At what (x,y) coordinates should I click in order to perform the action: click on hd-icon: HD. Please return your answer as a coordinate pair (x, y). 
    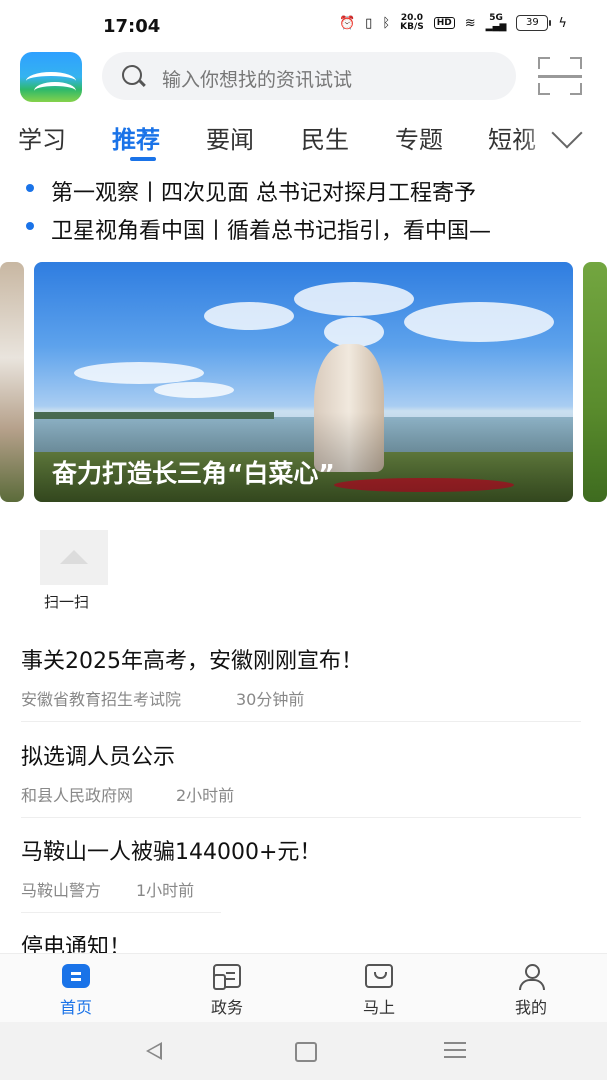
    Looking at the image, I should click on (444, 23).